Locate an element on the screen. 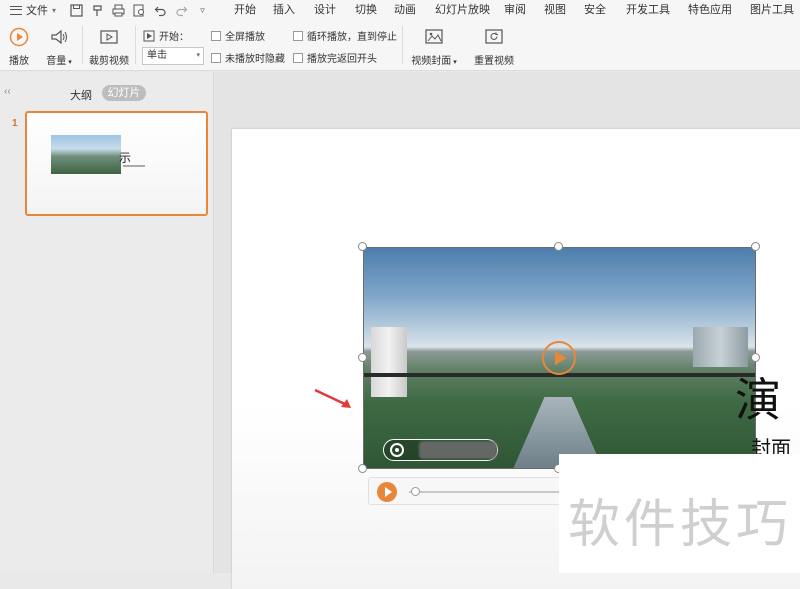 This screenshot has height=589, width=800. loop-checkbox: 循环播放，直到停止 is located at coordinates (345, 35).